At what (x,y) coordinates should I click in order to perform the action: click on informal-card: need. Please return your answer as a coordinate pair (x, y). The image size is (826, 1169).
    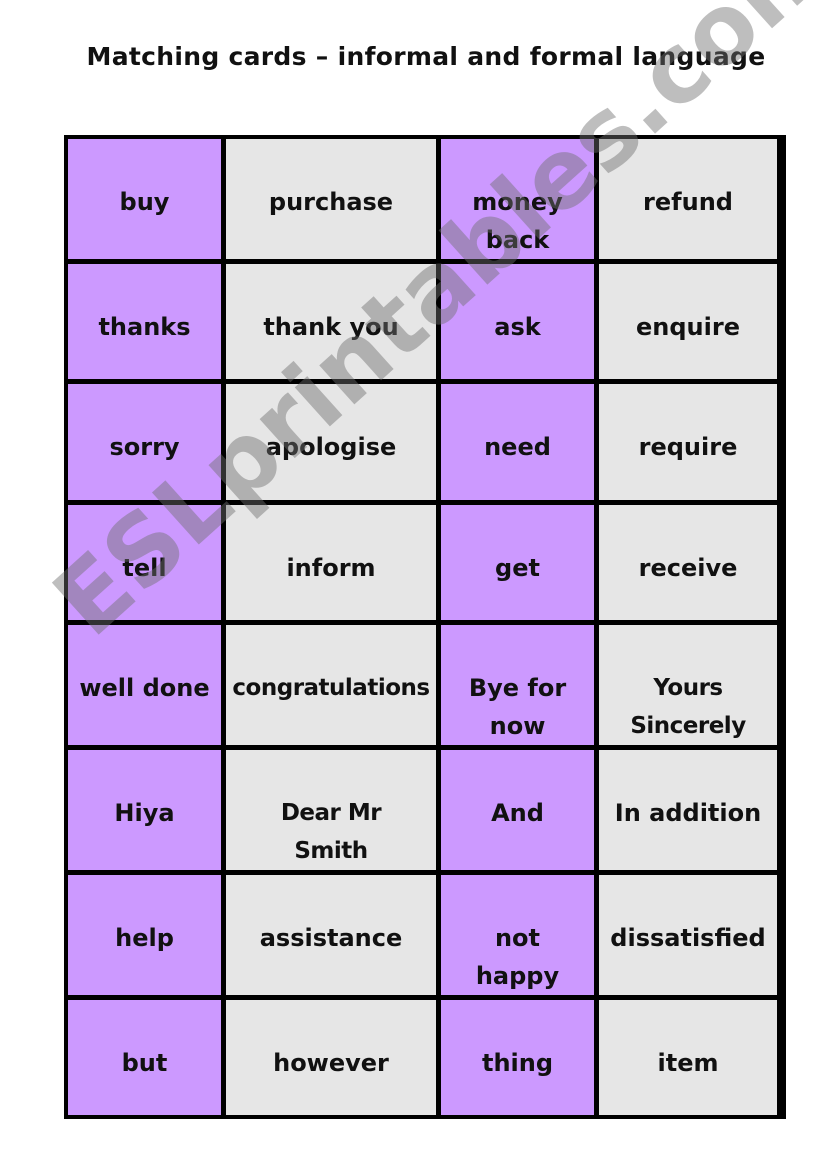
    Looking at the image, I should click on (517, 442).